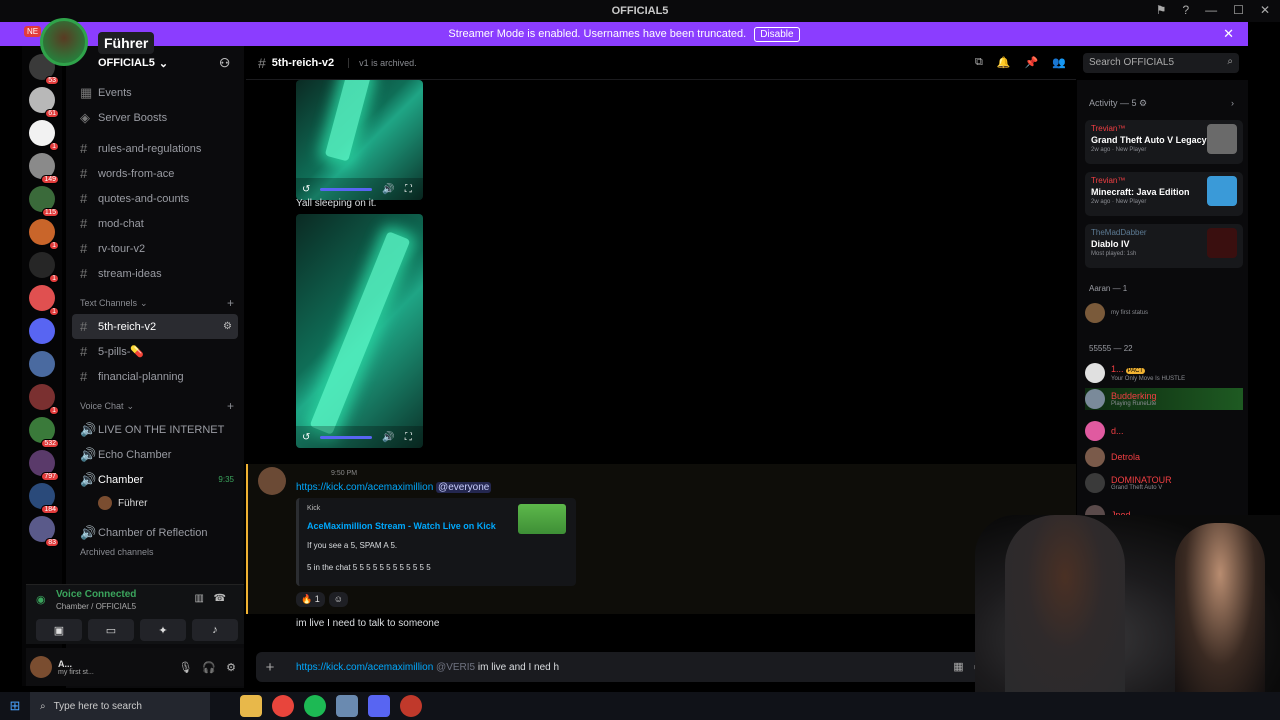 This screenshot has width=1280, height=720. What do you see at coordinates (1228, 34) in the screenshot?
I see `close-banner-icon: ✕` at bounding box center [1228, 34].